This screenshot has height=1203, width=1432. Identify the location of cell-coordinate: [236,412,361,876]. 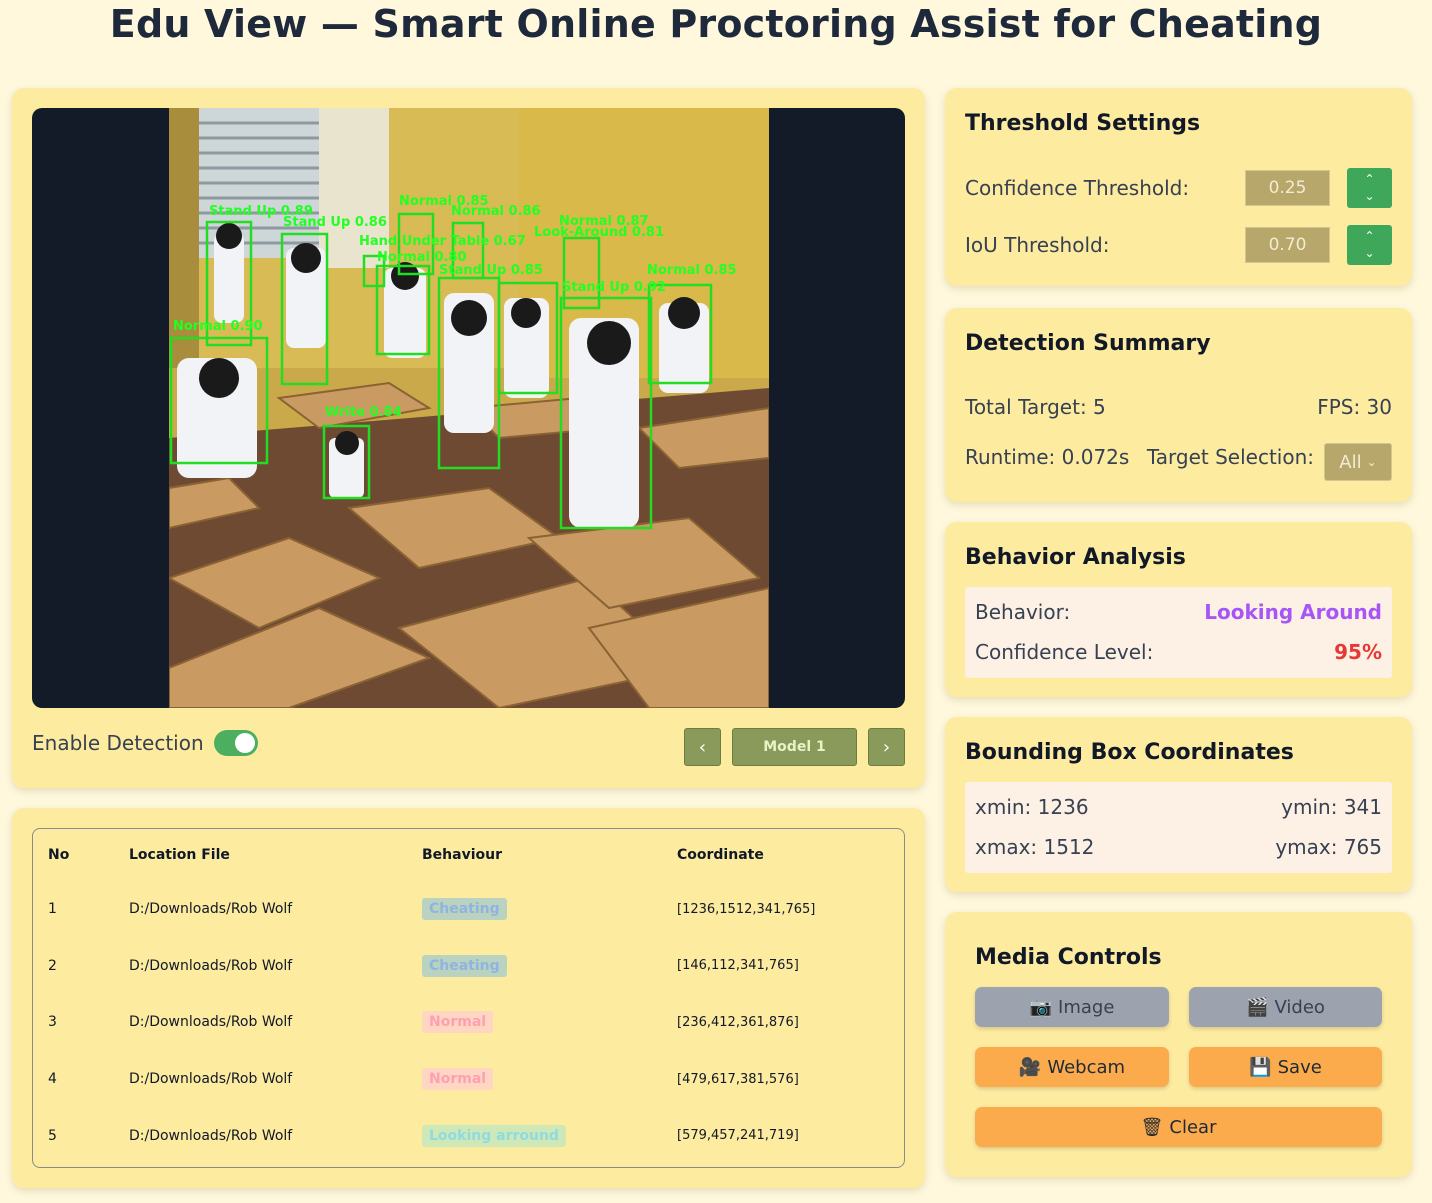
(738, 1022).